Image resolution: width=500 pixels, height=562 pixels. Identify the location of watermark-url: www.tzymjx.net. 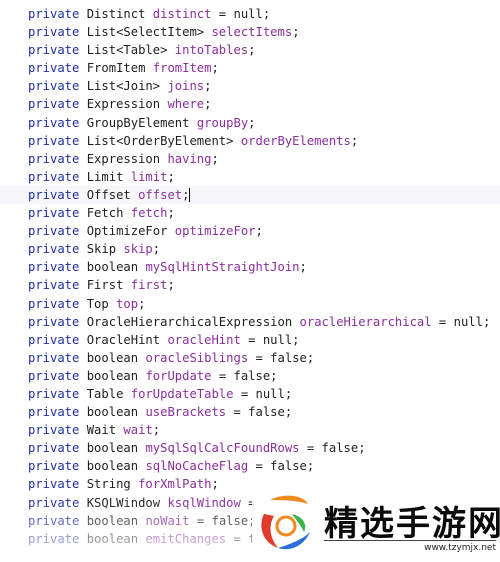
(410, 546).